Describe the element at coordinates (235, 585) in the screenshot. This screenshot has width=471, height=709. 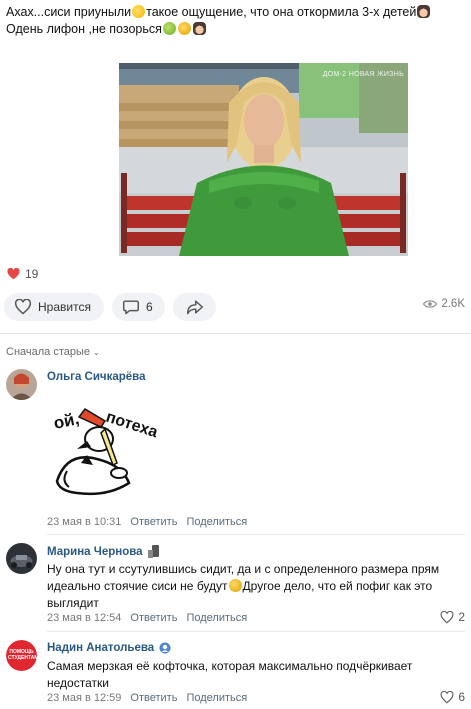
I see `thinking-emoji-icon` at that location.